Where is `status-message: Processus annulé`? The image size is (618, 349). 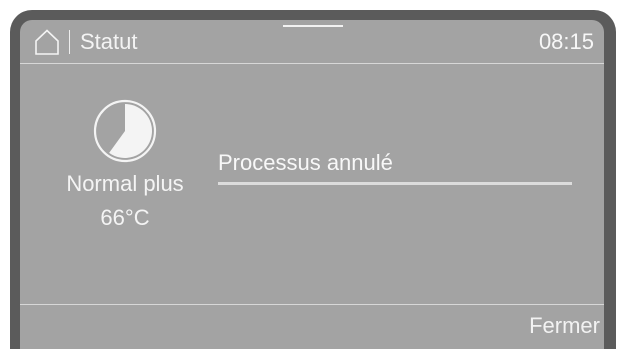
status-message: Processus annulé is located at coordinates (305, 162).